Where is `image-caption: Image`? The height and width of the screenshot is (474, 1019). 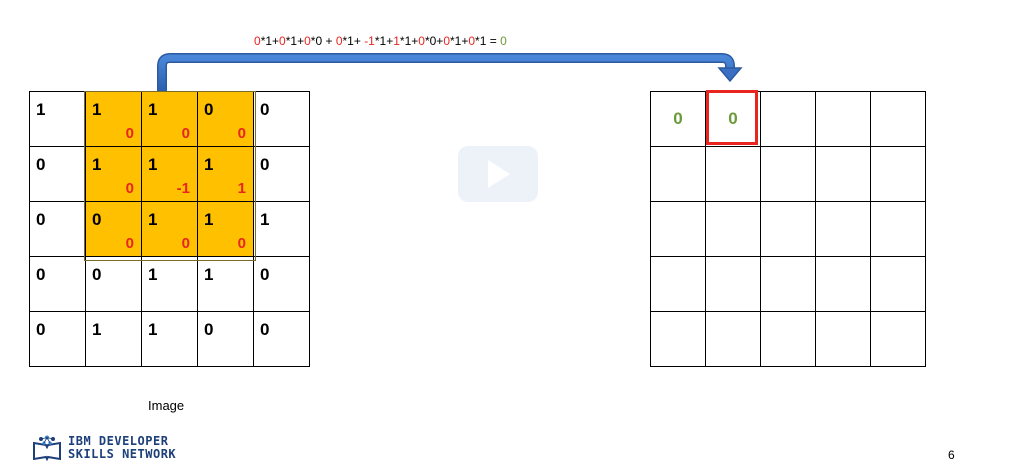 image-caption: Image is located at coordinates (166, 405).